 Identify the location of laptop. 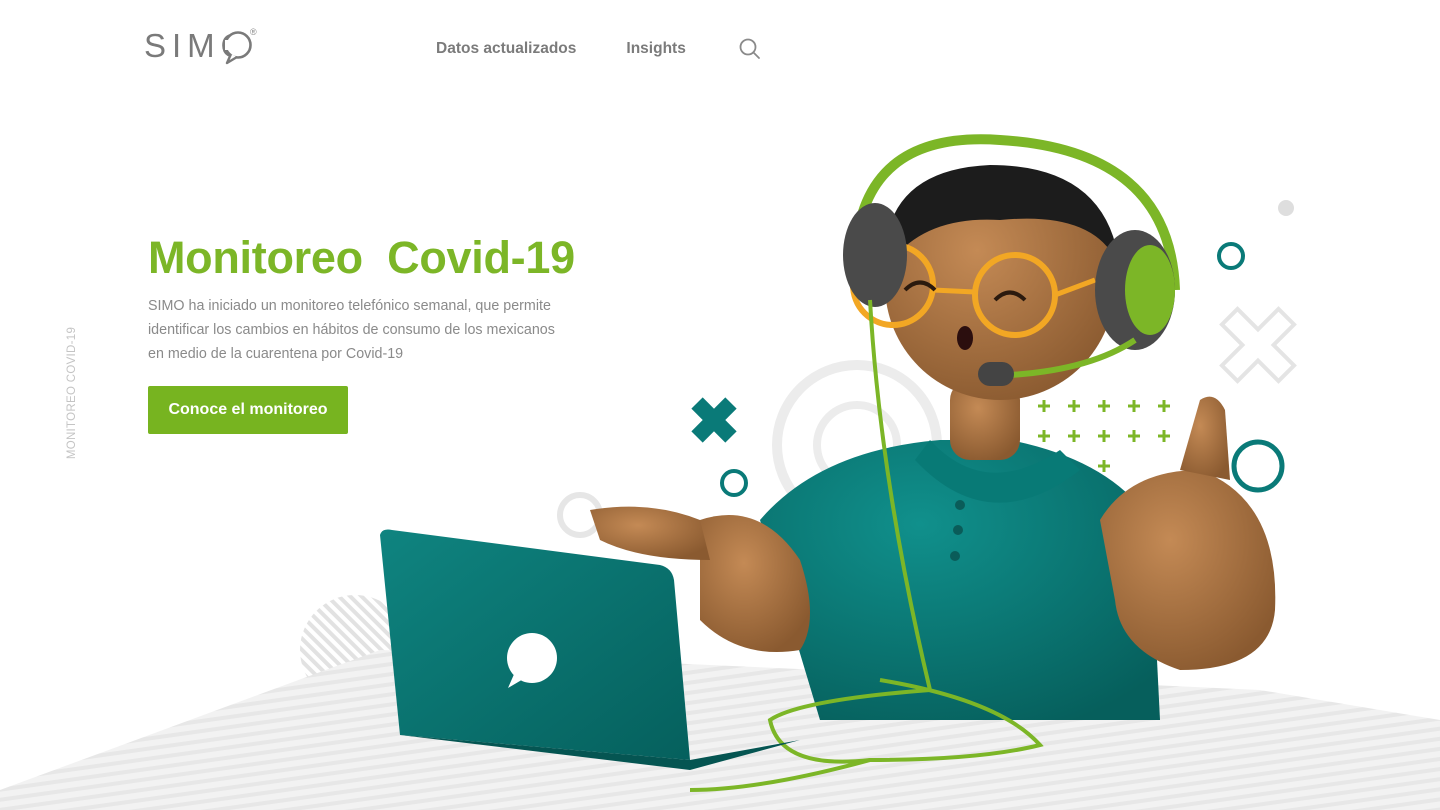
(590, 649).